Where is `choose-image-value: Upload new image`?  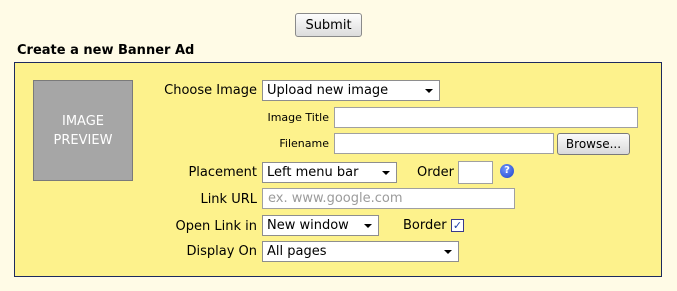 choose-image-value: Upload new image is located at coordinates (328, 90).